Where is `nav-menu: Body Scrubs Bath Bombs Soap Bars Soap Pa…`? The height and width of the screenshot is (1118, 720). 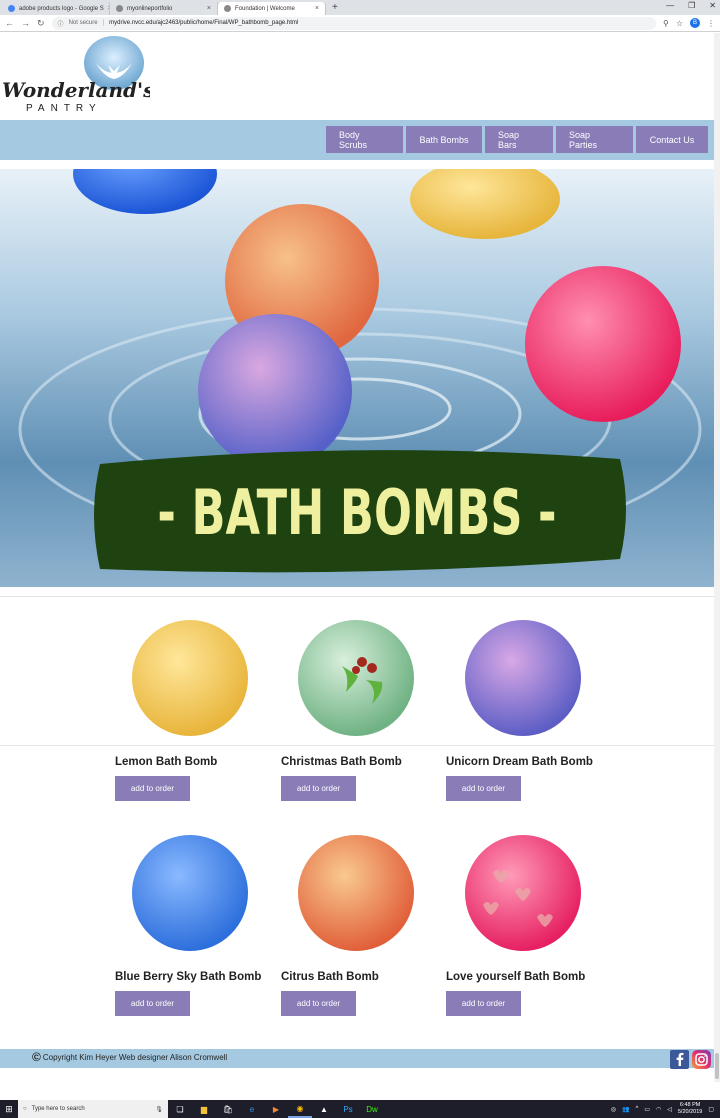 nav-menu: Body Scrubs Bath Bombs Soap Bars Soap Pa… is located at coordinates (517, 139).